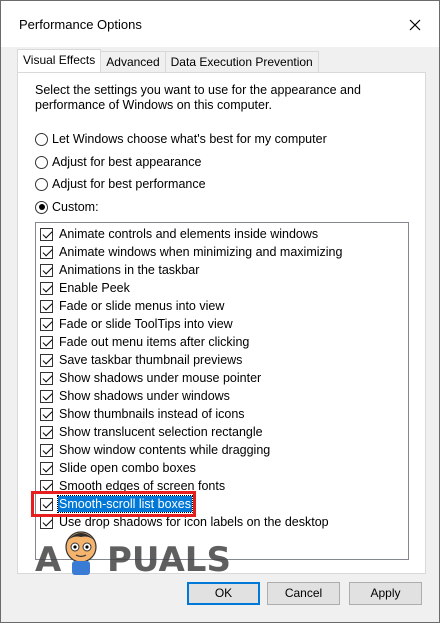 This screenshot has height=623, width=440. I want to click on list-item: Show shadows under mouse pointer, so click(151, 378).